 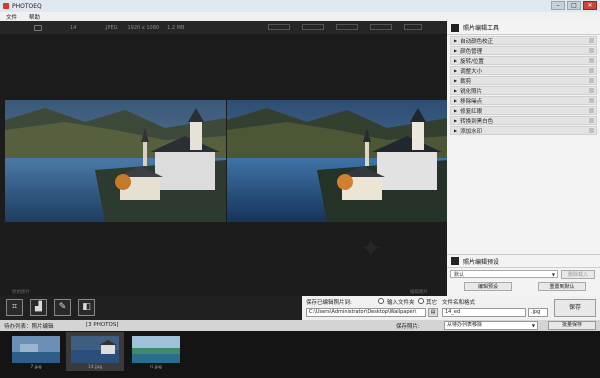 What do you see at coordinates (111, 27) in the screenshot?
I see `photo-format: .JPEG` at bounding box center [111, 27].